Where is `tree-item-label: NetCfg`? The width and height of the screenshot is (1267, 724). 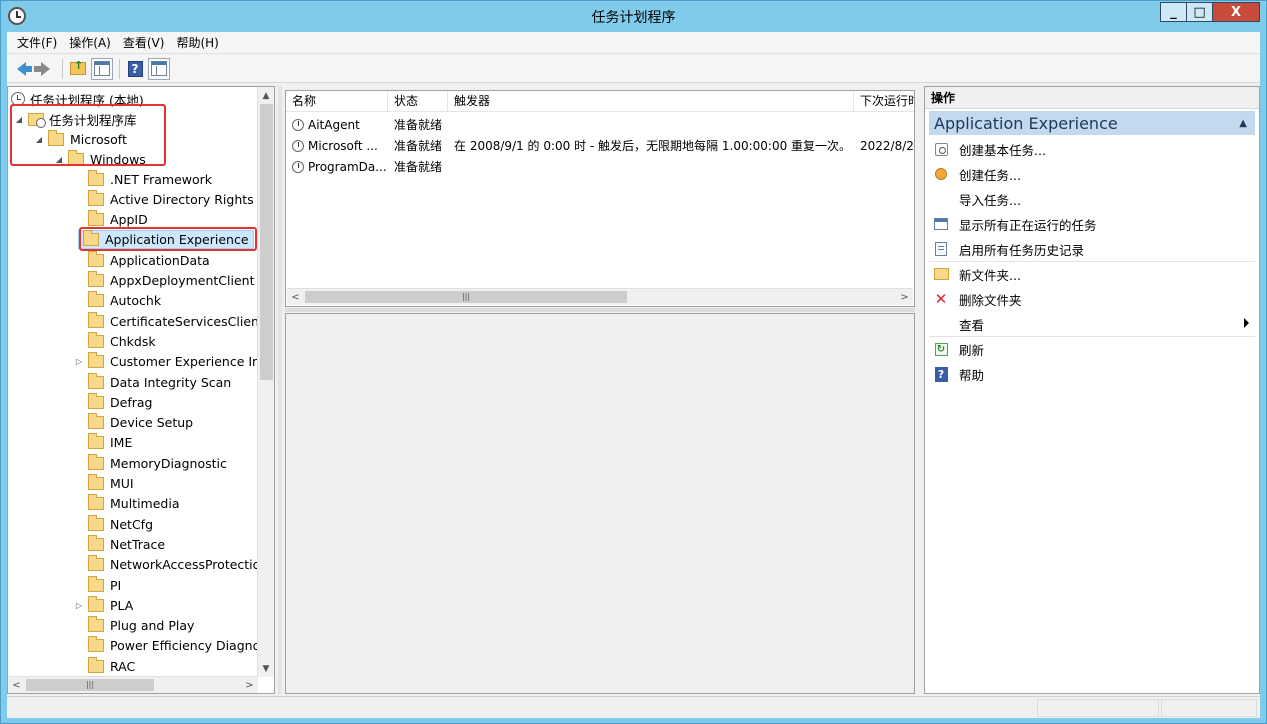 tree-item-label: NetCfg is located at coordinates (132, 524).